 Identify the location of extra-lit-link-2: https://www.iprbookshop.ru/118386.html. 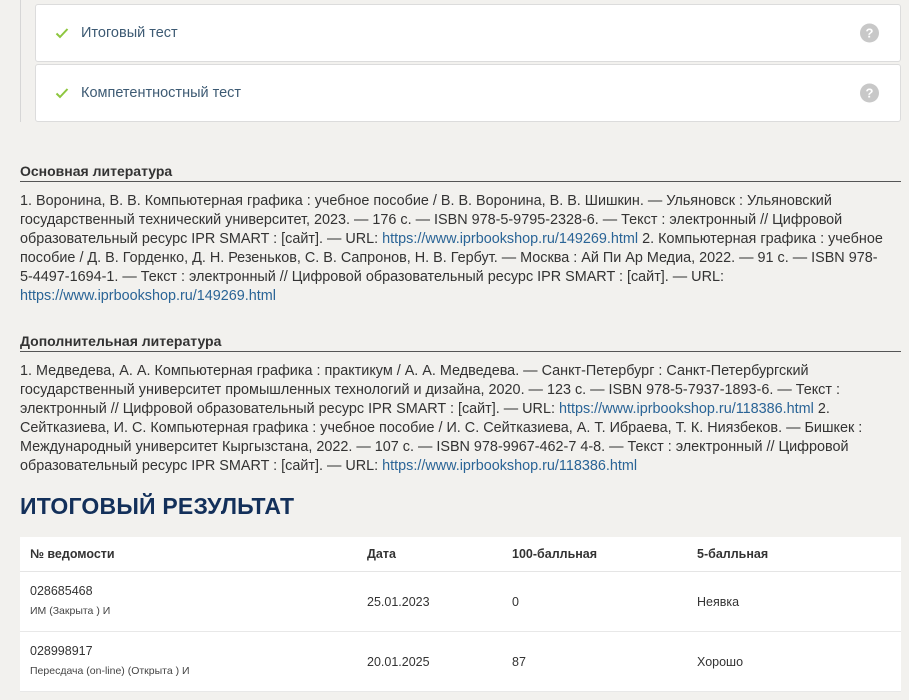
(509, 466).